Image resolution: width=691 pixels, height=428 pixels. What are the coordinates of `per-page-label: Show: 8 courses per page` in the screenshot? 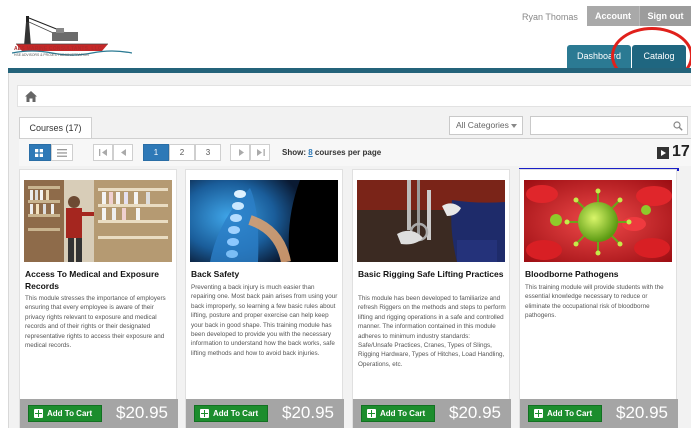 It's located at (331, 152).